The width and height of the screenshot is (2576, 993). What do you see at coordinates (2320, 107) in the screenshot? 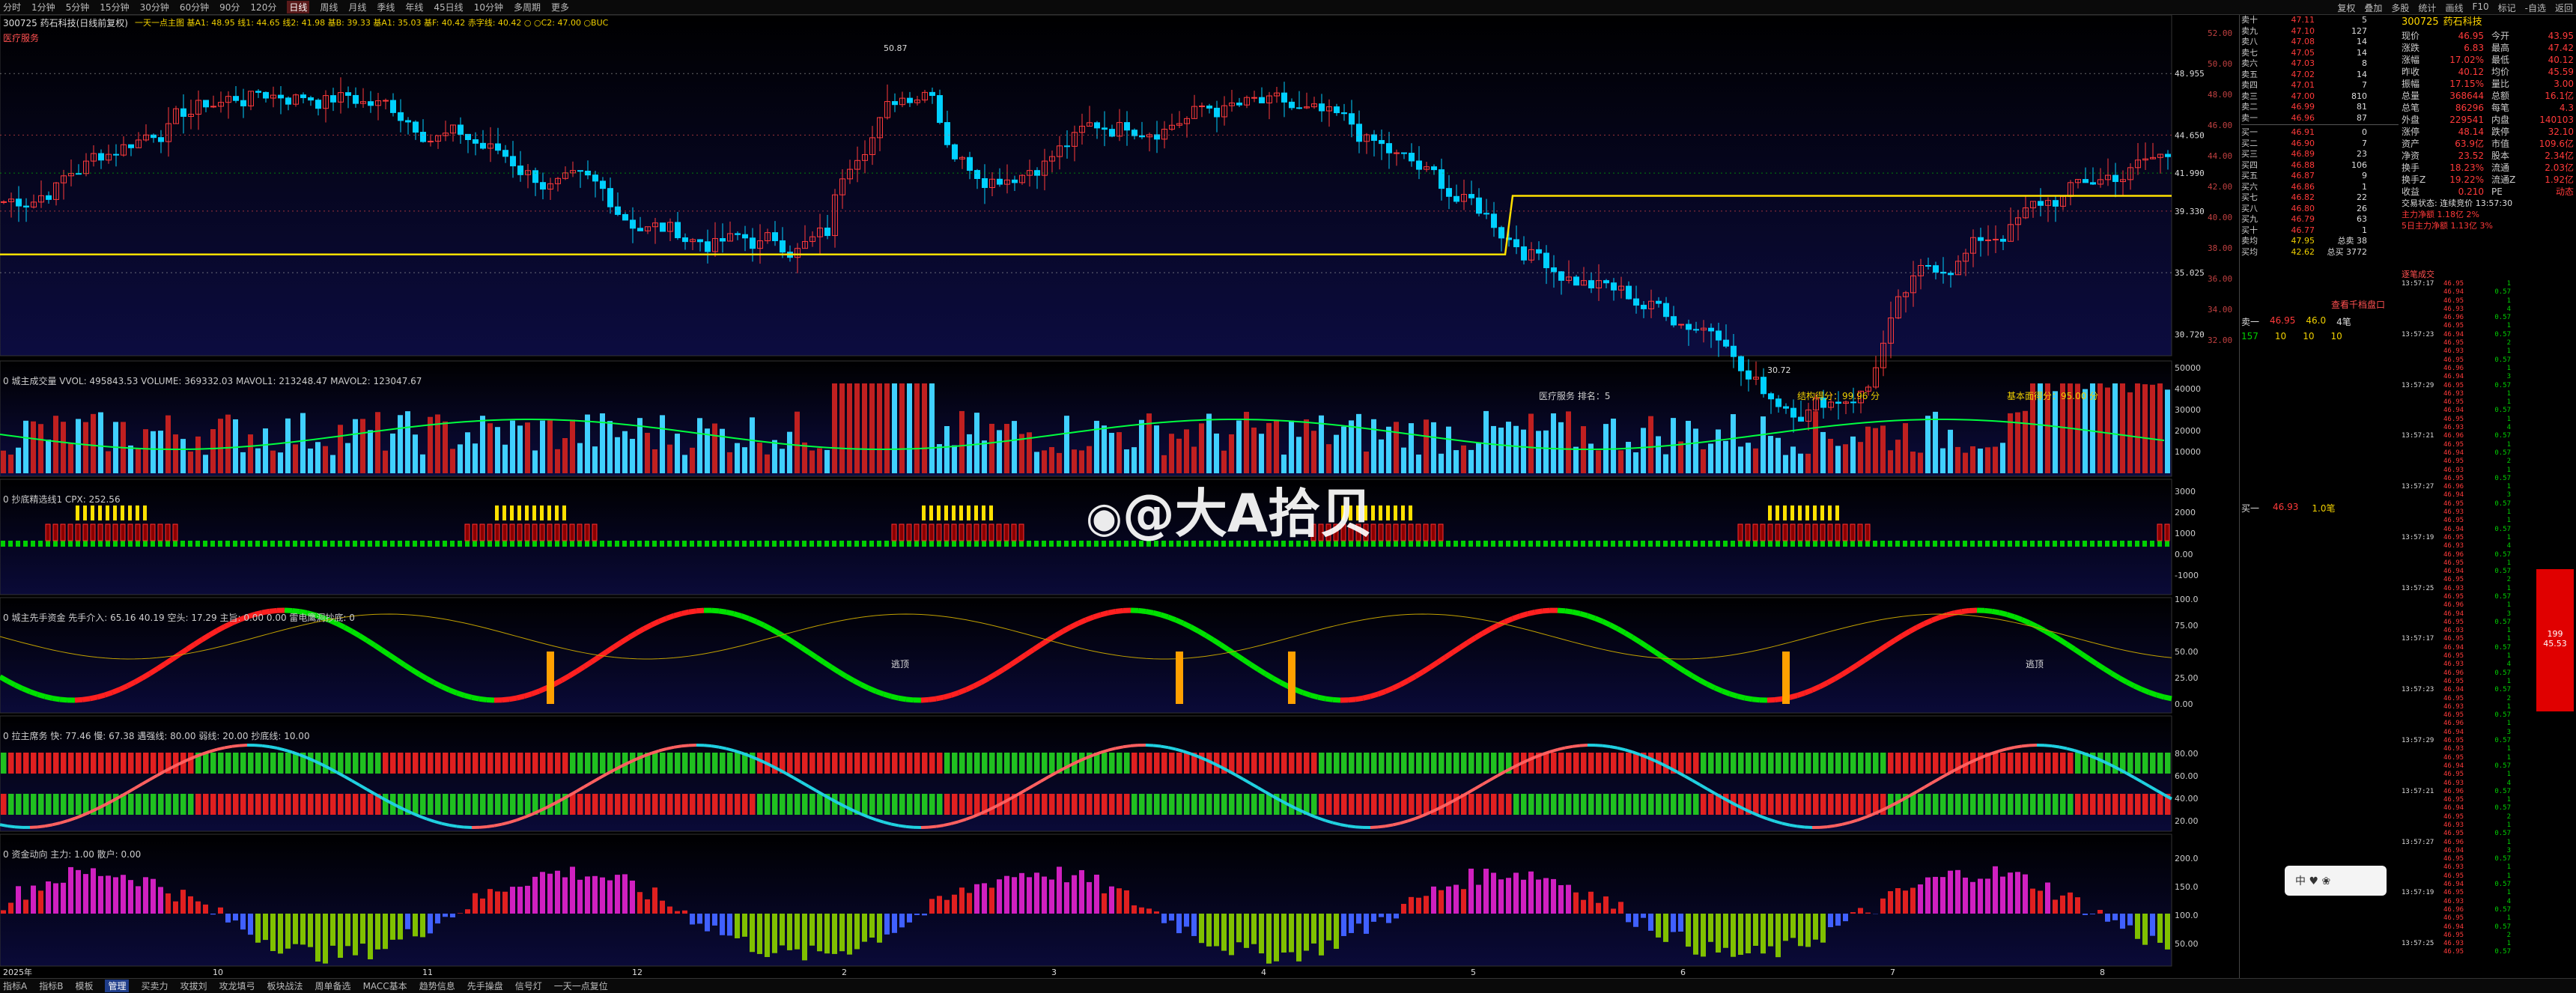
I see `sell-level-8: 卖二 46.99 81` at bounding box center [2320, 107].